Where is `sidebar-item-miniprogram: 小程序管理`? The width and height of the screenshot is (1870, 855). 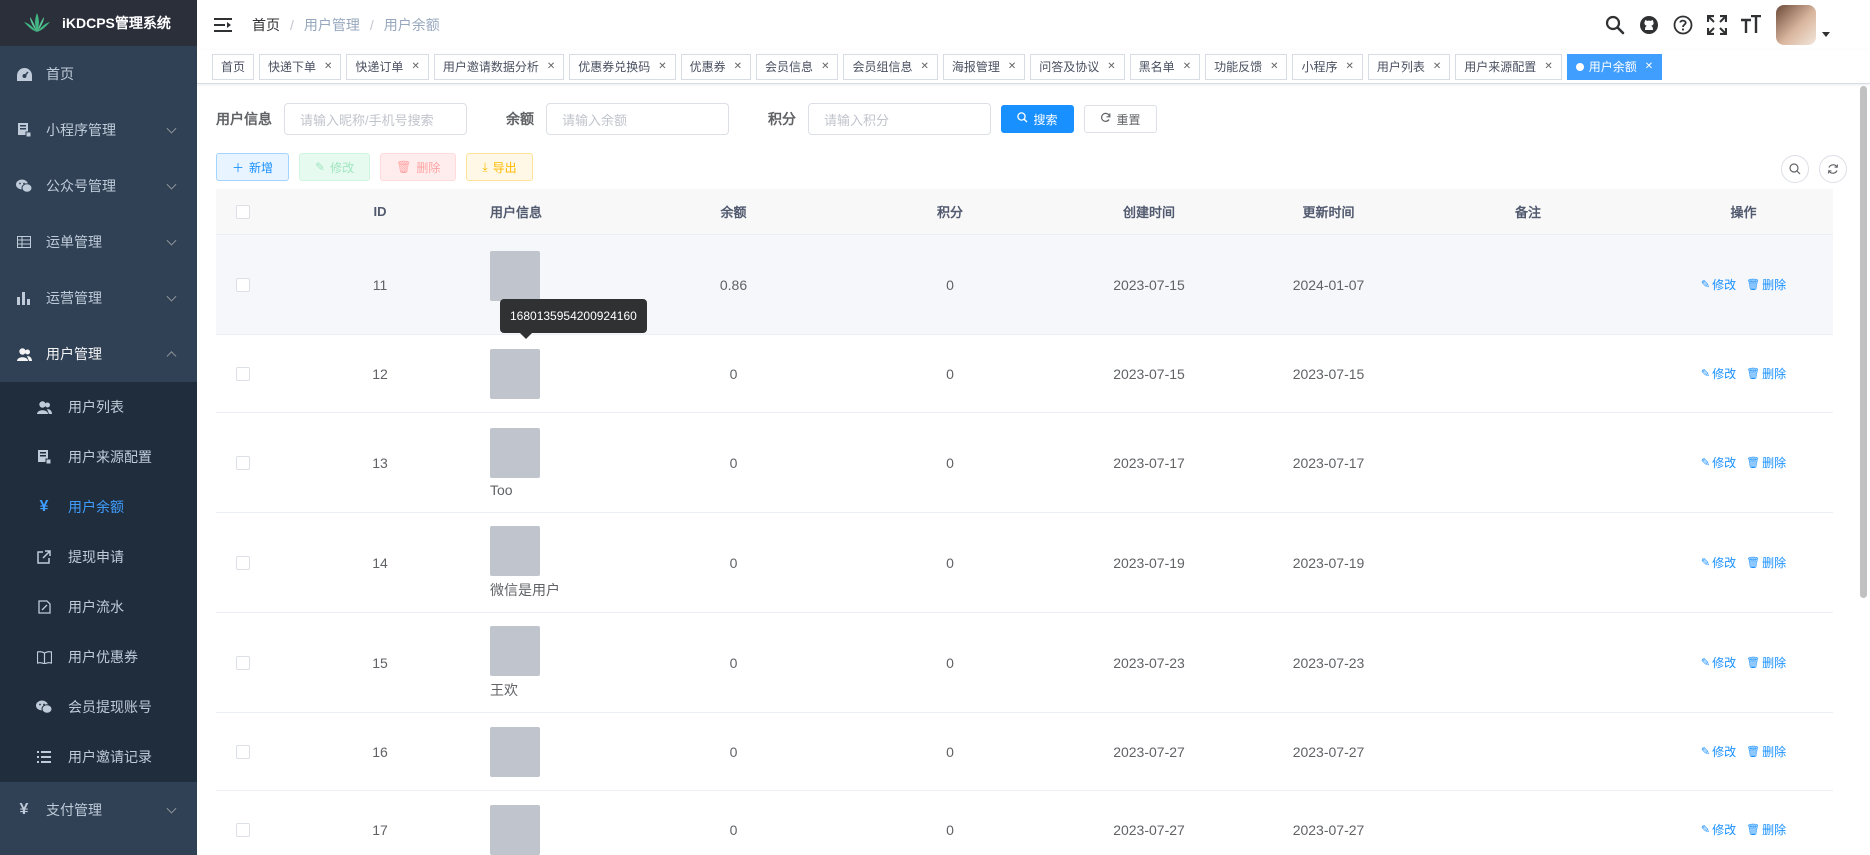
sidebar-item-miniprogram: 小程序管理 is located at coordinates (98, 130).